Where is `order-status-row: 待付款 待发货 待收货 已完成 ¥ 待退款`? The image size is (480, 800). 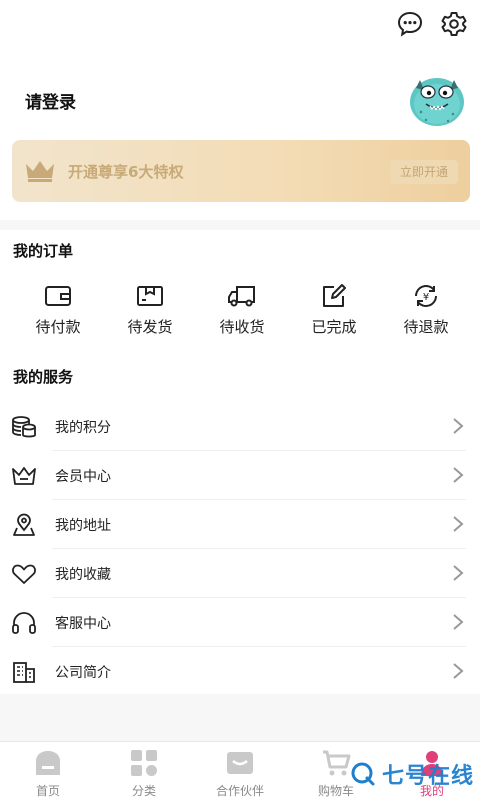 order-status-row: 待付款 待发货 待收货 已完成 ¥ 待退款 is located at coordinates (240, 312).